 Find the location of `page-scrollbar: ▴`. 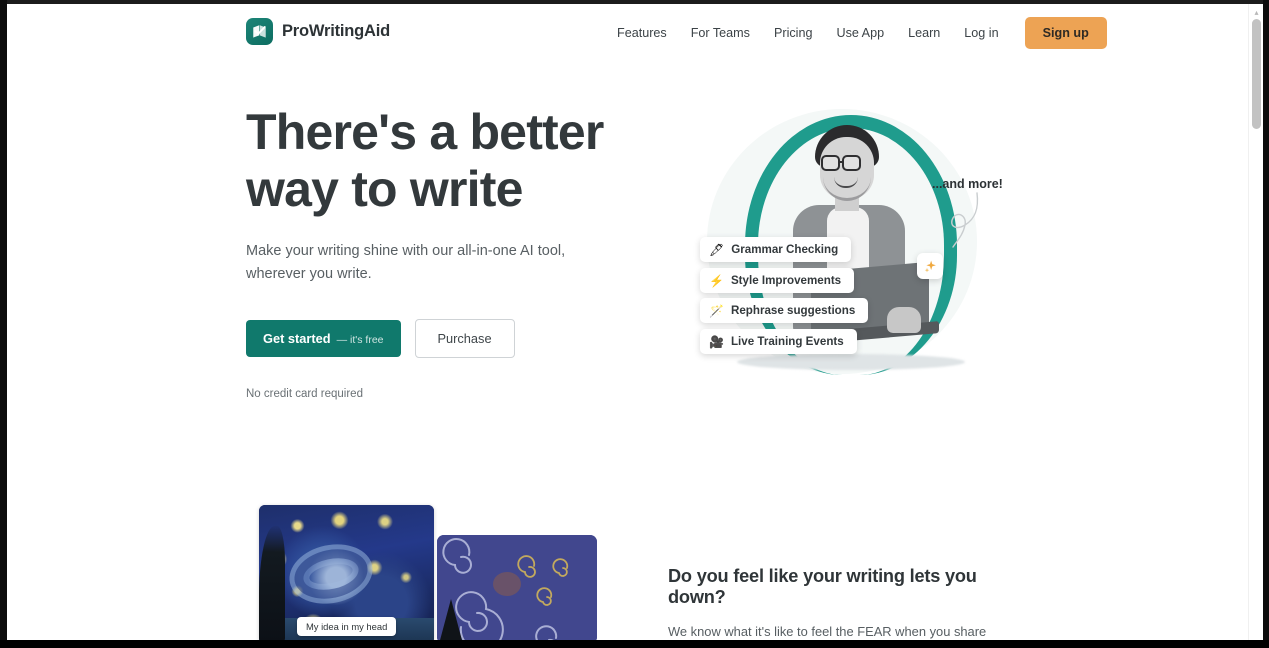

page-scrollbar: ▴ is located at coordinates (1255, 322).